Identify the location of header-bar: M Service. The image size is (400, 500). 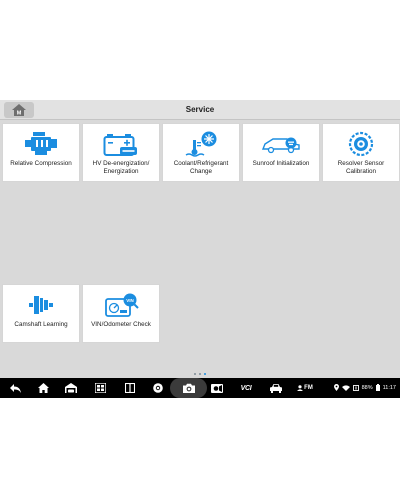
(200, 110).